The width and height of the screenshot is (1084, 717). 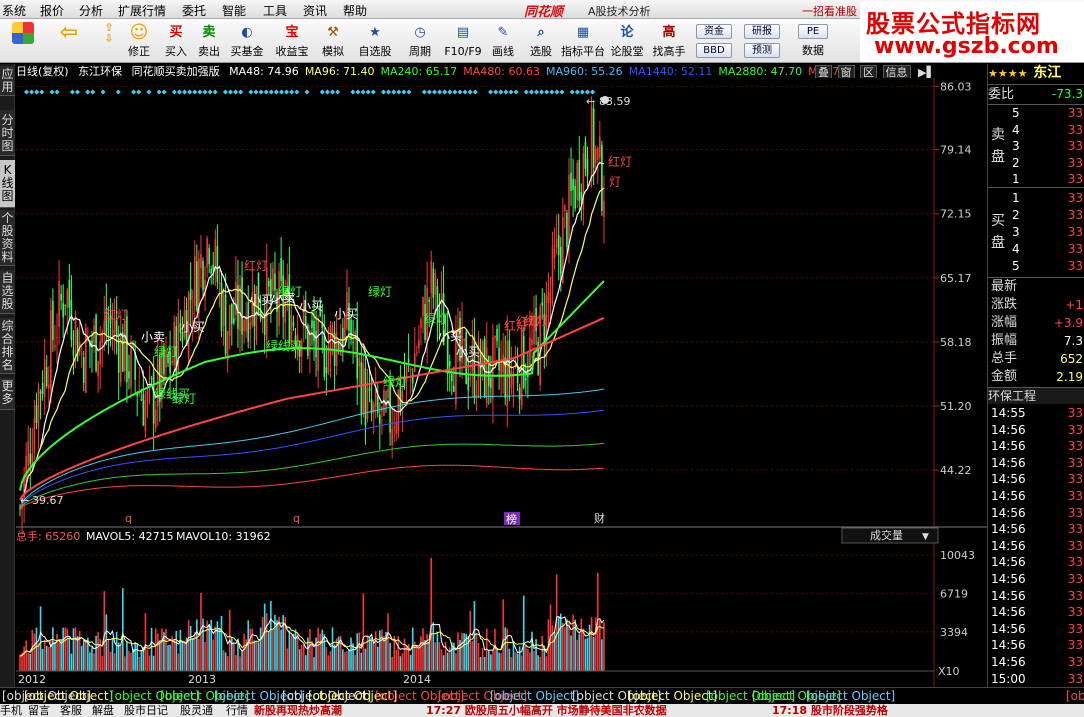 I want to click on find-expert-button: 高 找高手, so click(x=669, y=41).